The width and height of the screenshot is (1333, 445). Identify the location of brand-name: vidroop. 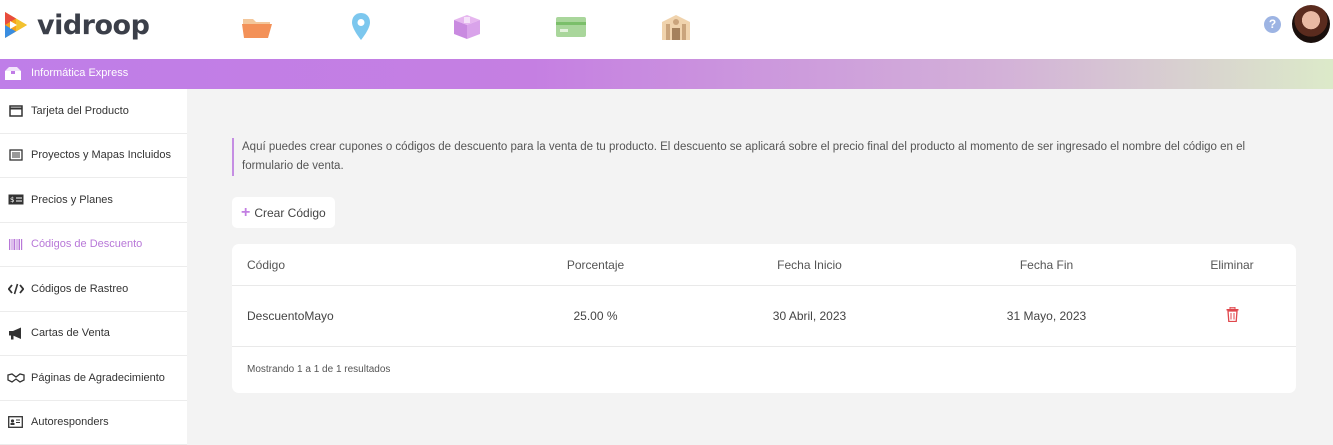
(93, 25).